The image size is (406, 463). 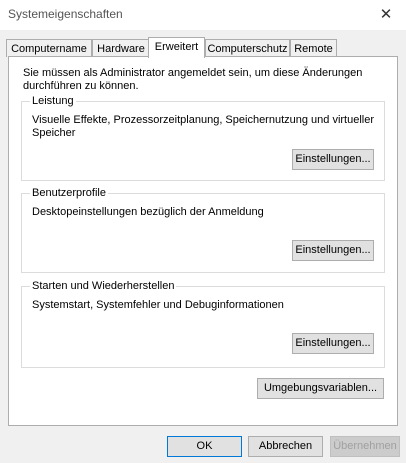 What do you see at coordinates (247, 48) in the screenshot?
I see `tab-computerschutz: Computerschutz` at bounding box center [247, 48].